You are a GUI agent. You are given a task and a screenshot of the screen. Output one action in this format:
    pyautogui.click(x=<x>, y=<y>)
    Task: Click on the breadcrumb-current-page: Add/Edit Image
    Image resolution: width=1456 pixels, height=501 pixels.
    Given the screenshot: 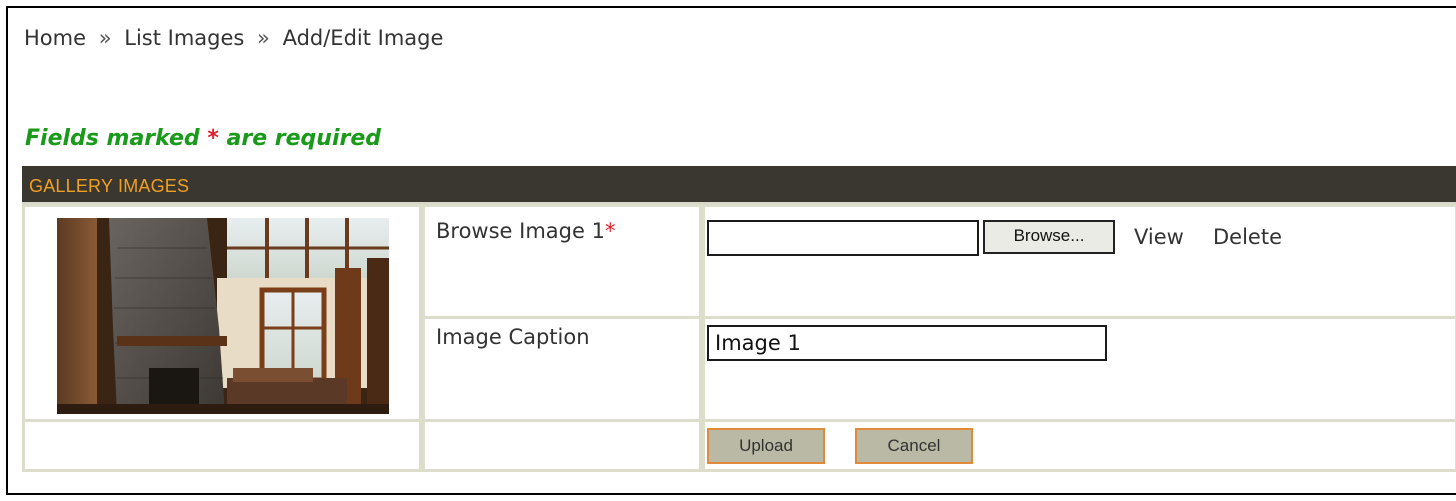 What is the action you would take?
    pyautogui.click(x=363, y=38)
    